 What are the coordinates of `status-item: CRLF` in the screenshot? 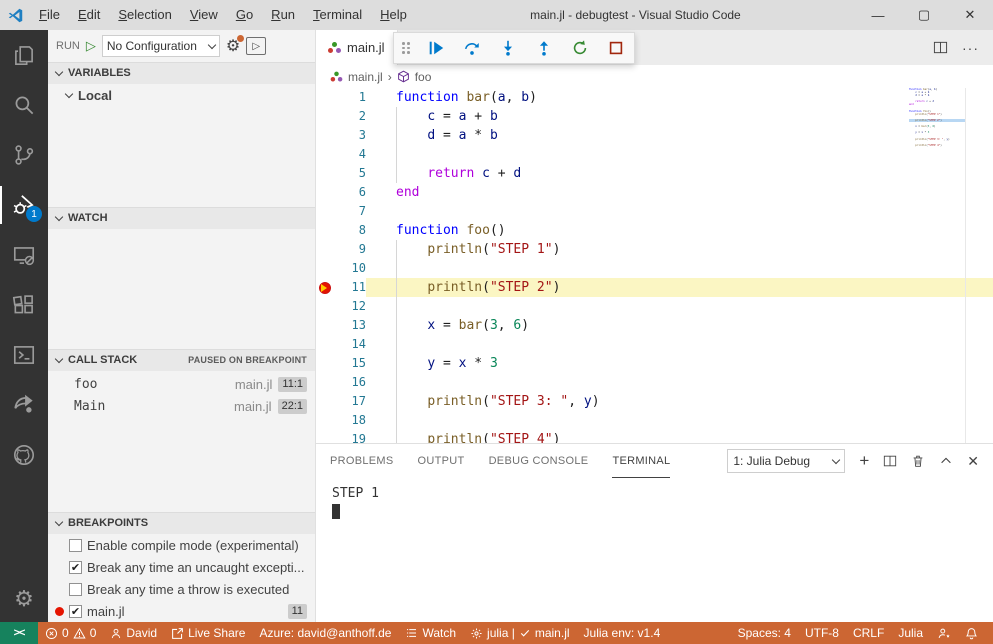 It's located at (868, 633).